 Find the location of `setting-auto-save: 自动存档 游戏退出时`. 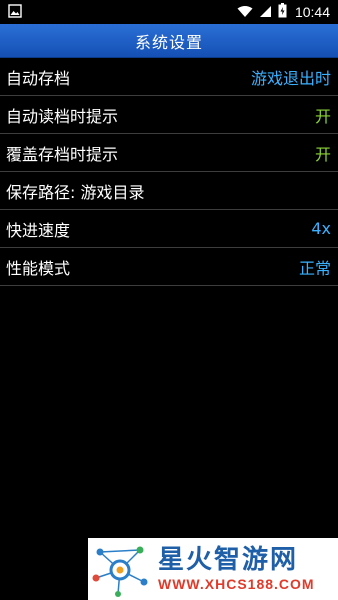

setting-auto-save: 自动存档 游戏退出时 is located at coordinates (169, 77).